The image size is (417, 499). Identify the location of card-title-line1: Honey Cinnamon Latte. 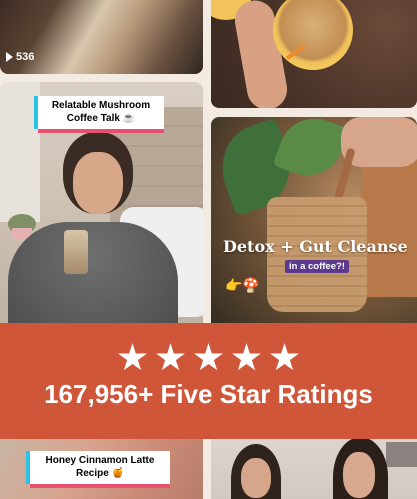
(100, 460).